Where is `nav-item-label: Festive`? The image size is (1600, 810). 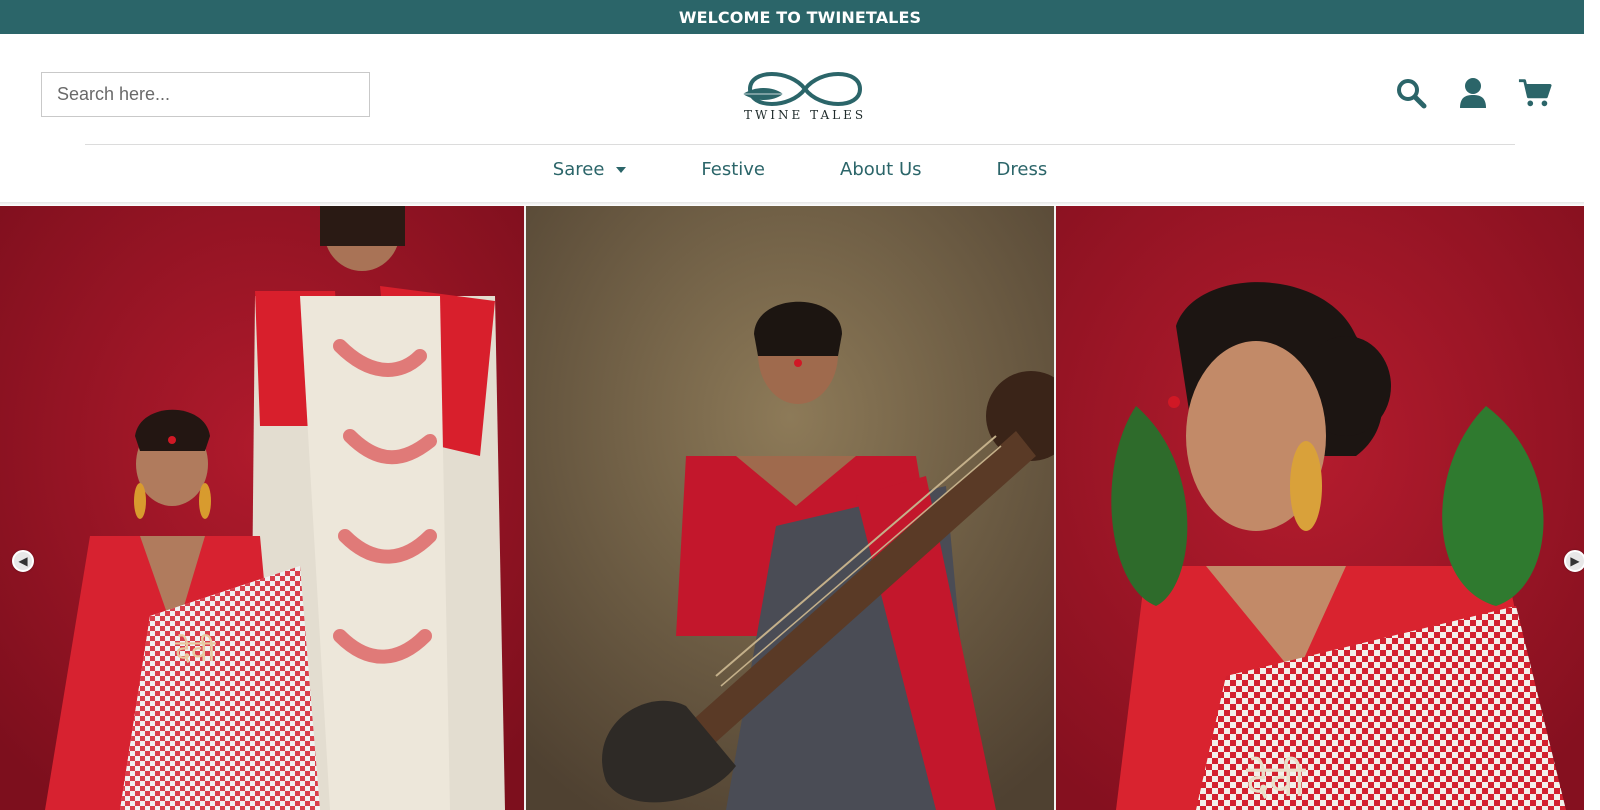 nav-item-label: Festive is located at coordinates (733, 169).